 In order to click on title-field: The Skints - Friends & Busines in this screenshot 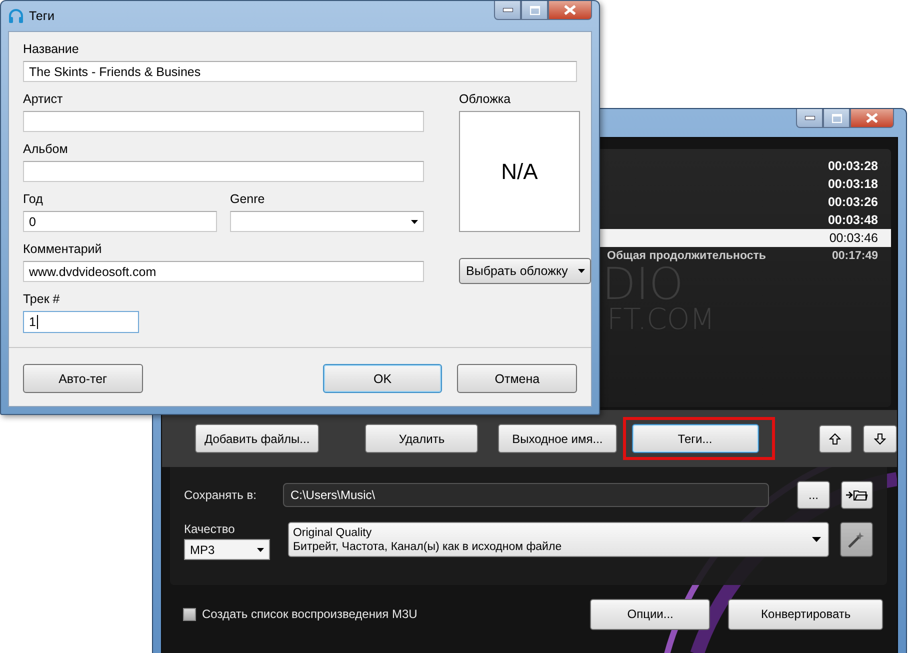, I will do `click(300, 71)`.